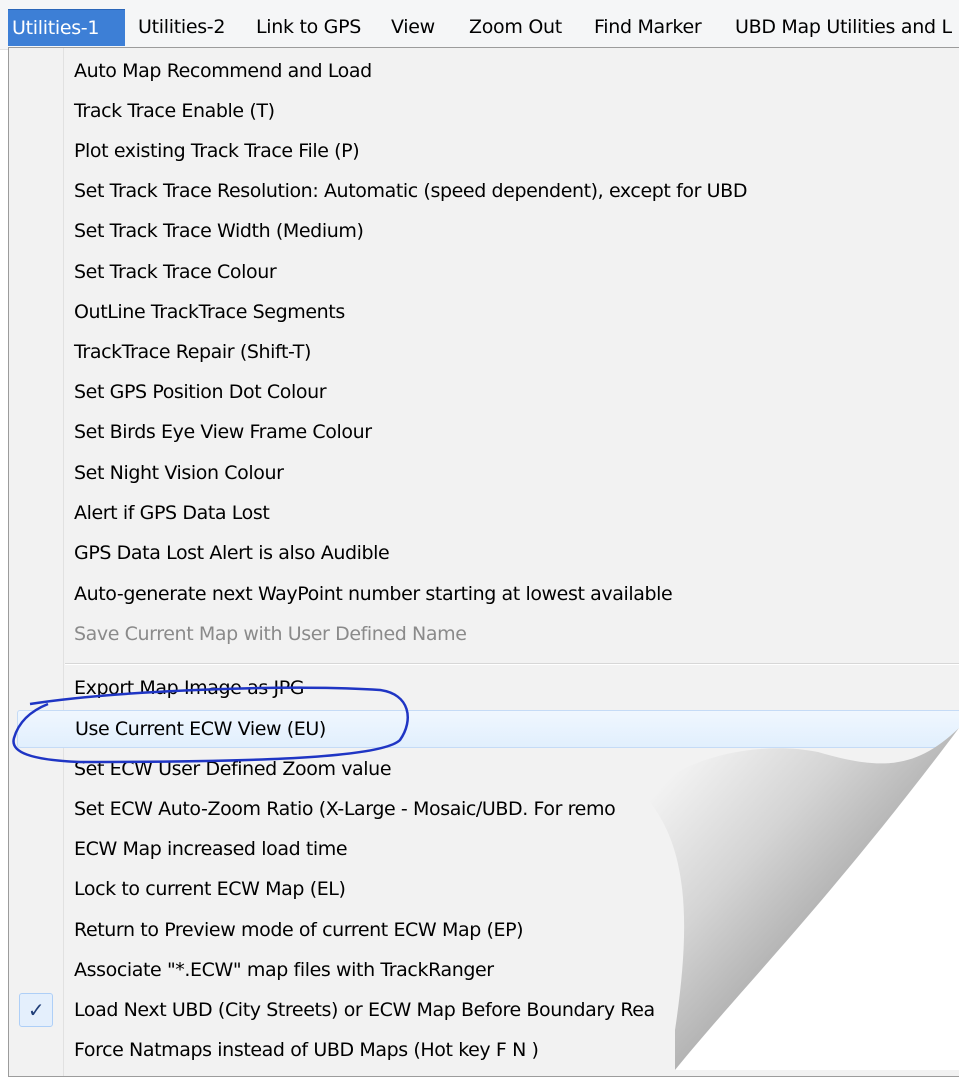 The width and height of the screenshot is (959, 1077). I want to click on menu-item-ecw-user-zoom: Set ECW User Defined Zoom value, so click(484, 769).